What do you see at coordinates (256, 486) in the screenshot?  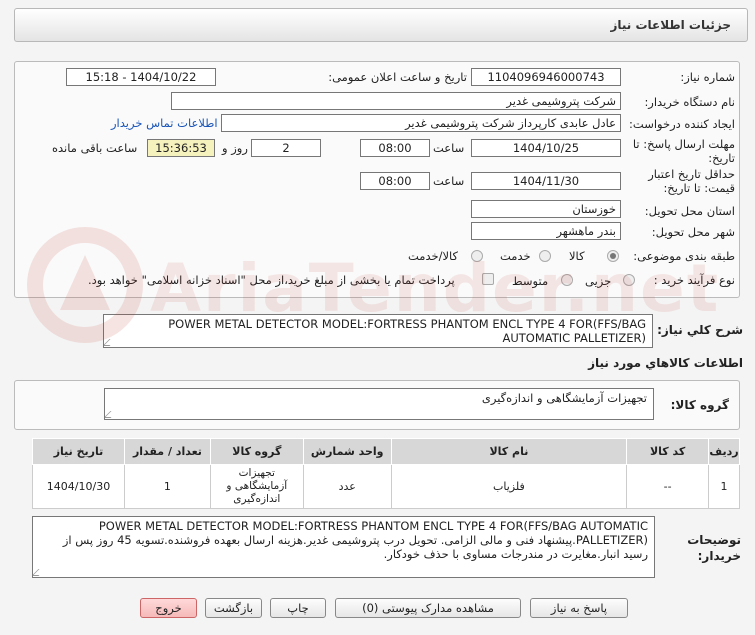 I see `cell-group: تجهیزات آزمایشگاهی و اندازه‌گیری` at bounding box center [256, 486].